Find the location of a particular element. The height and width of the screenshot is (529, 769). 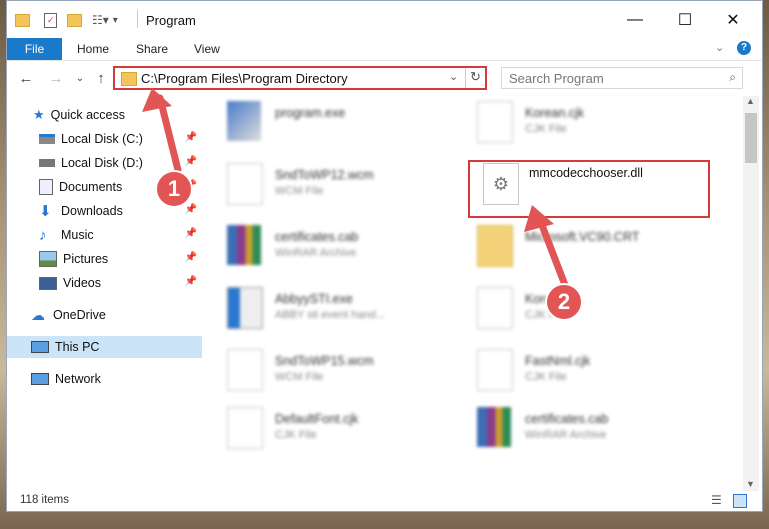

step-badge-1: 1 is located at coordinates (174, 189).